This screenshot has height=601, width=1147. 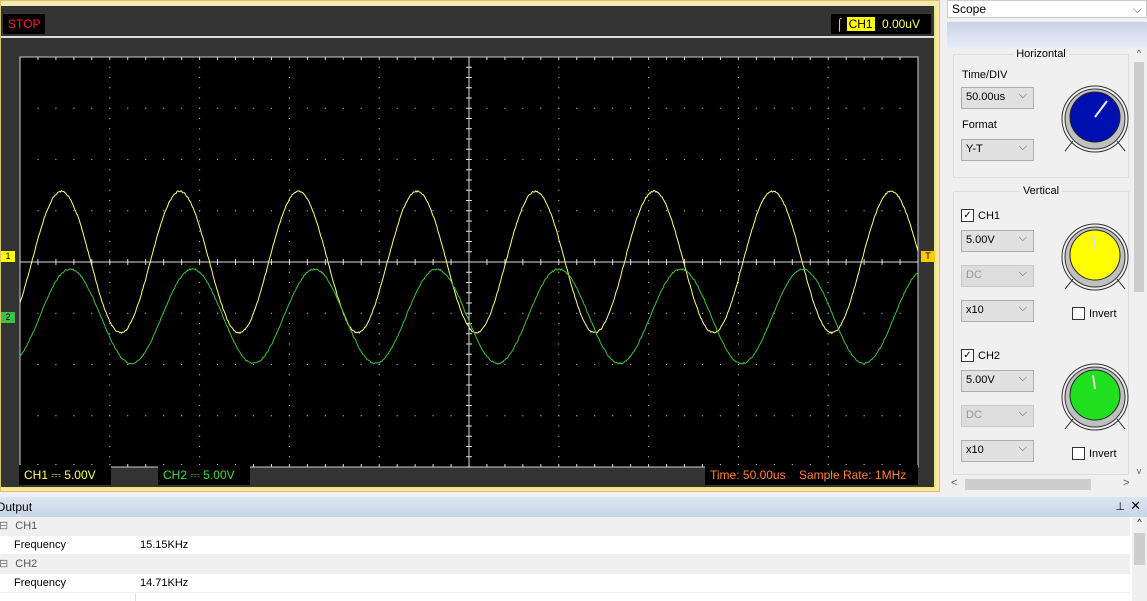 What do you see at coordinates (997, 98) in the screenshot?
I see `time-div-select: 50.00us` at bounding box center [997, 98].